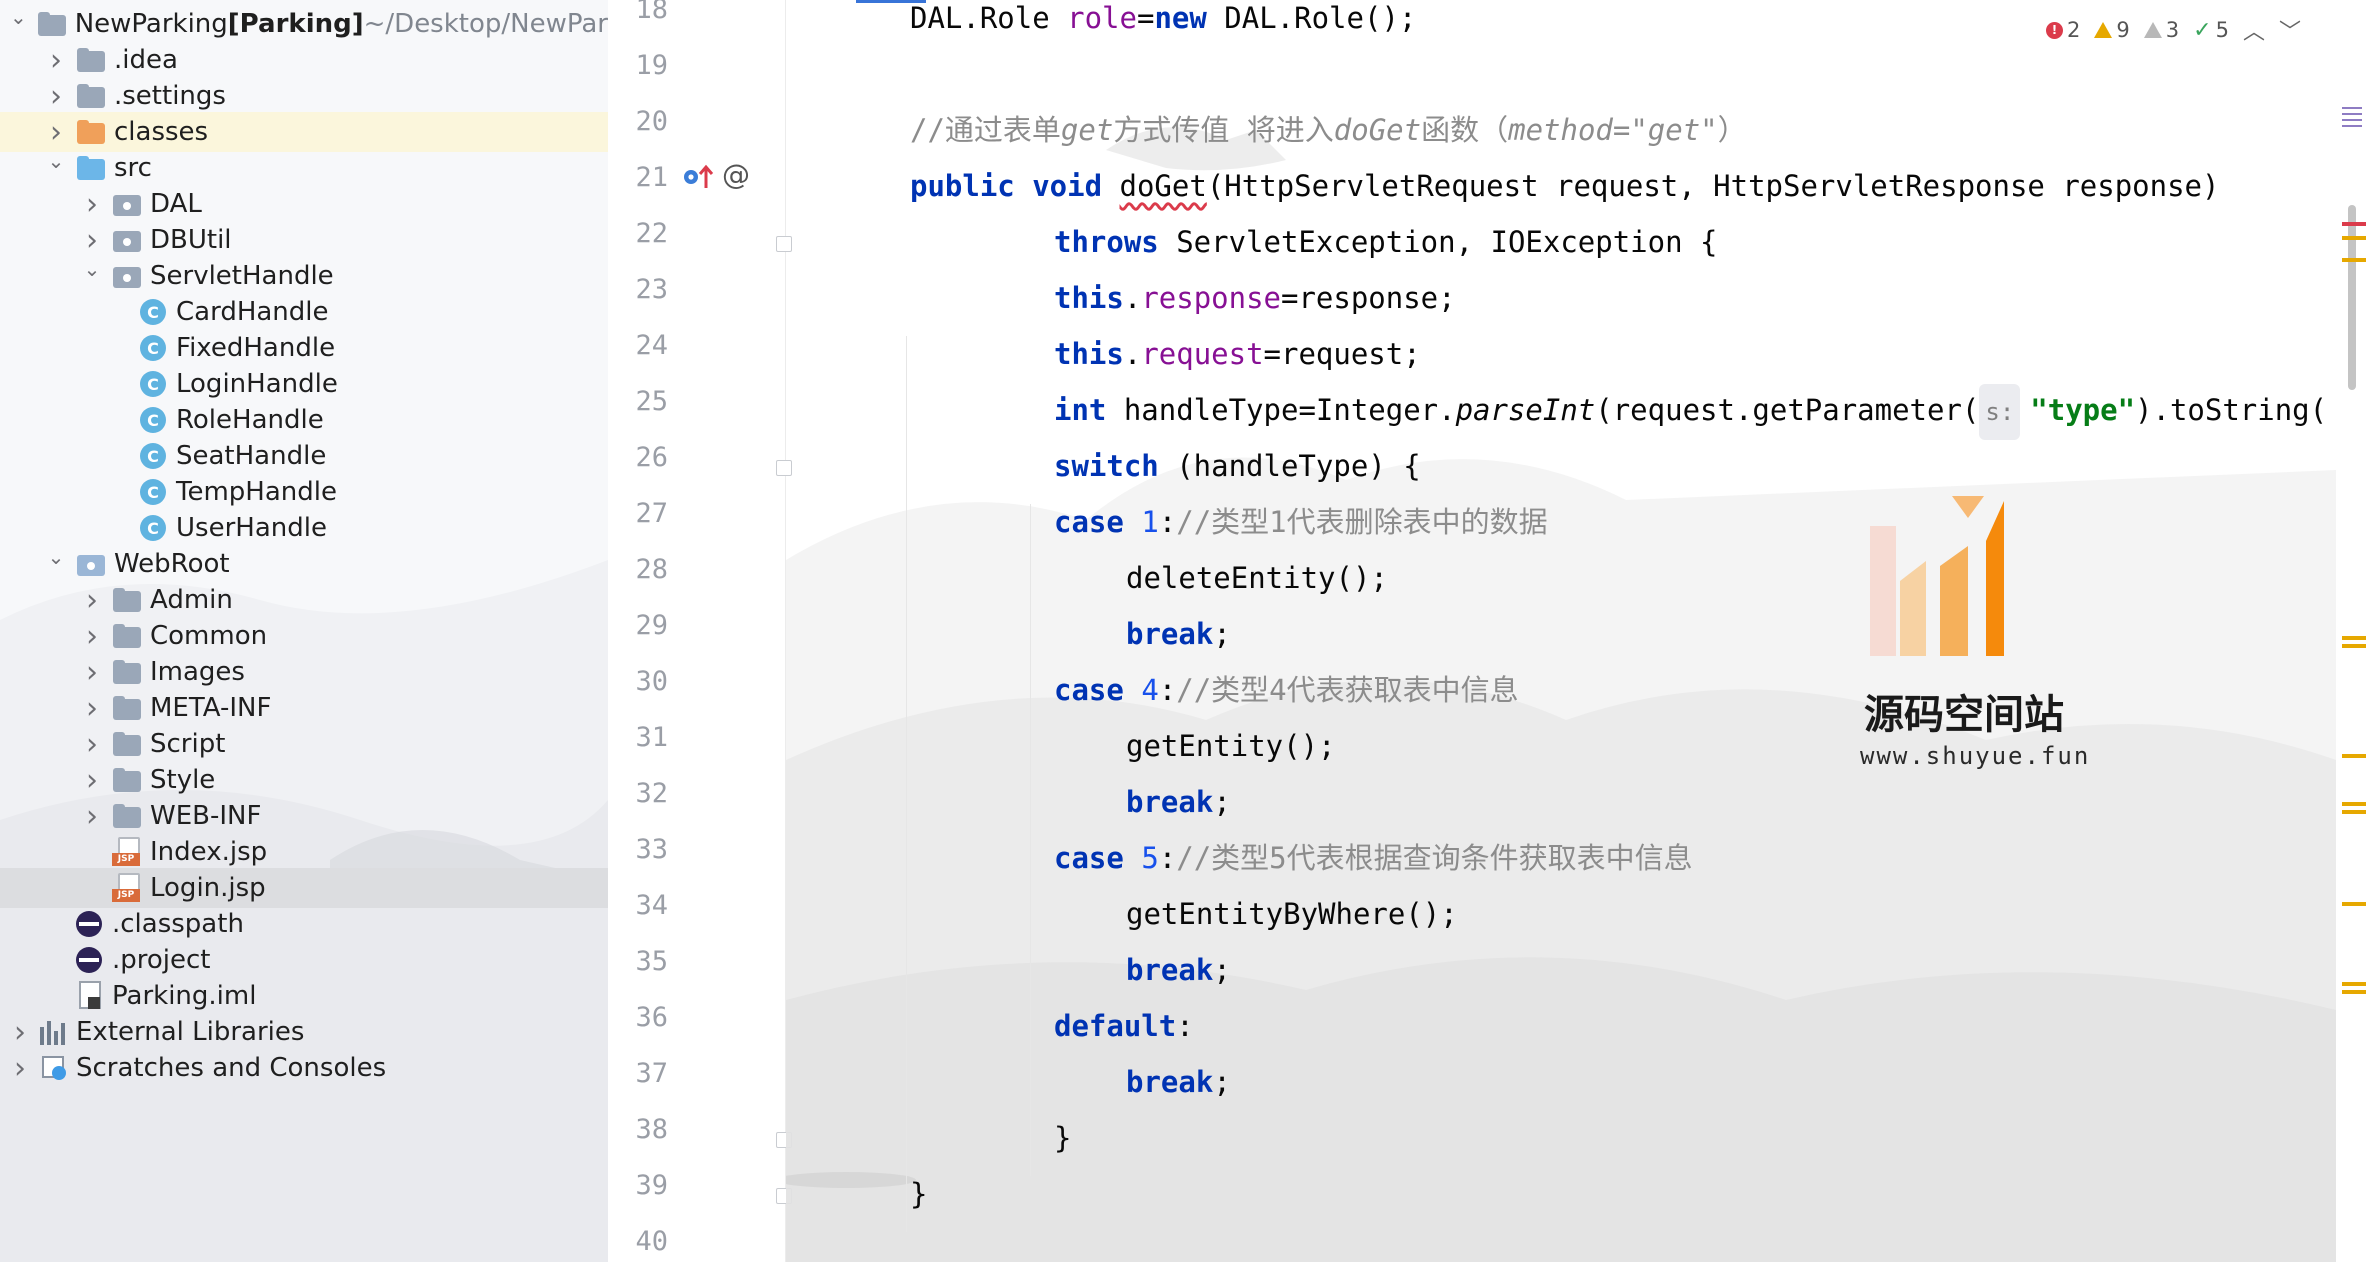 The image size is (2374, 1262). What do you see at coordinates (304, 744) in the screenshot?
I see `tree-item-script: › Script` at bounding box center [304, 744].